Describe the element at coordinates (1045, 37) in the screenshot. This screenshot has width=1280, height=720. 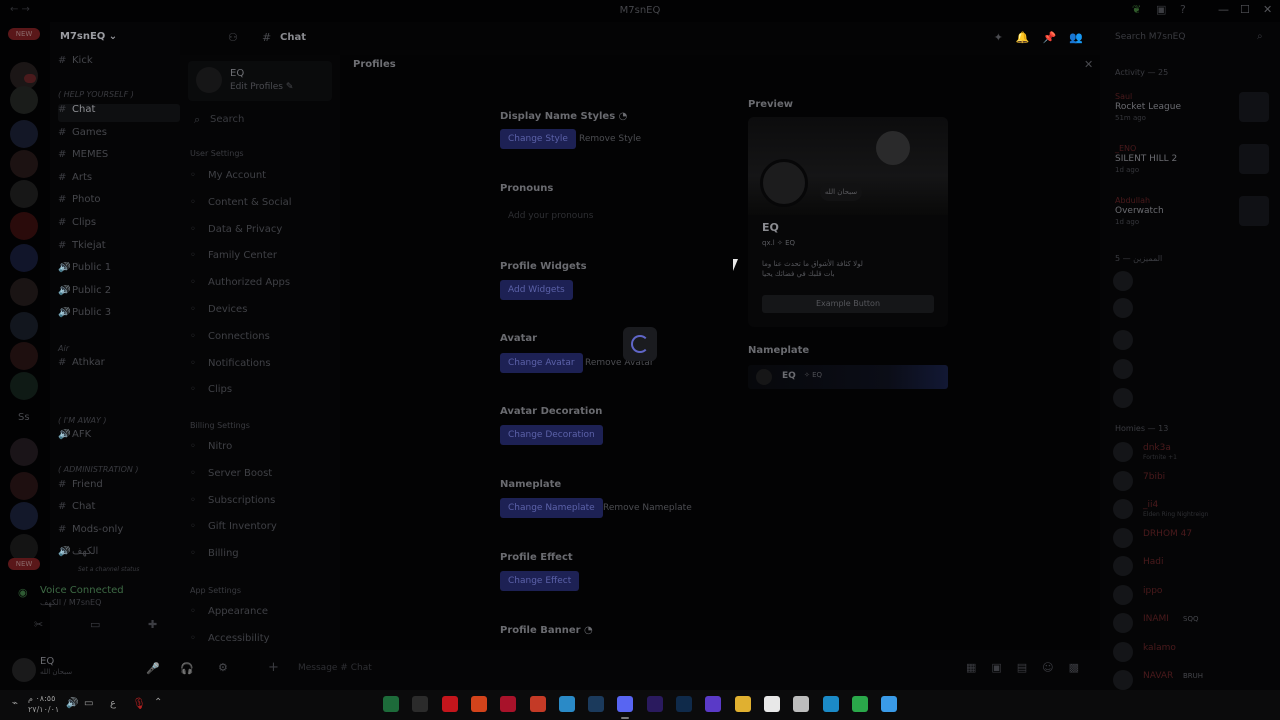
I see `header-icons: ✦🔔📌👥` at that location.